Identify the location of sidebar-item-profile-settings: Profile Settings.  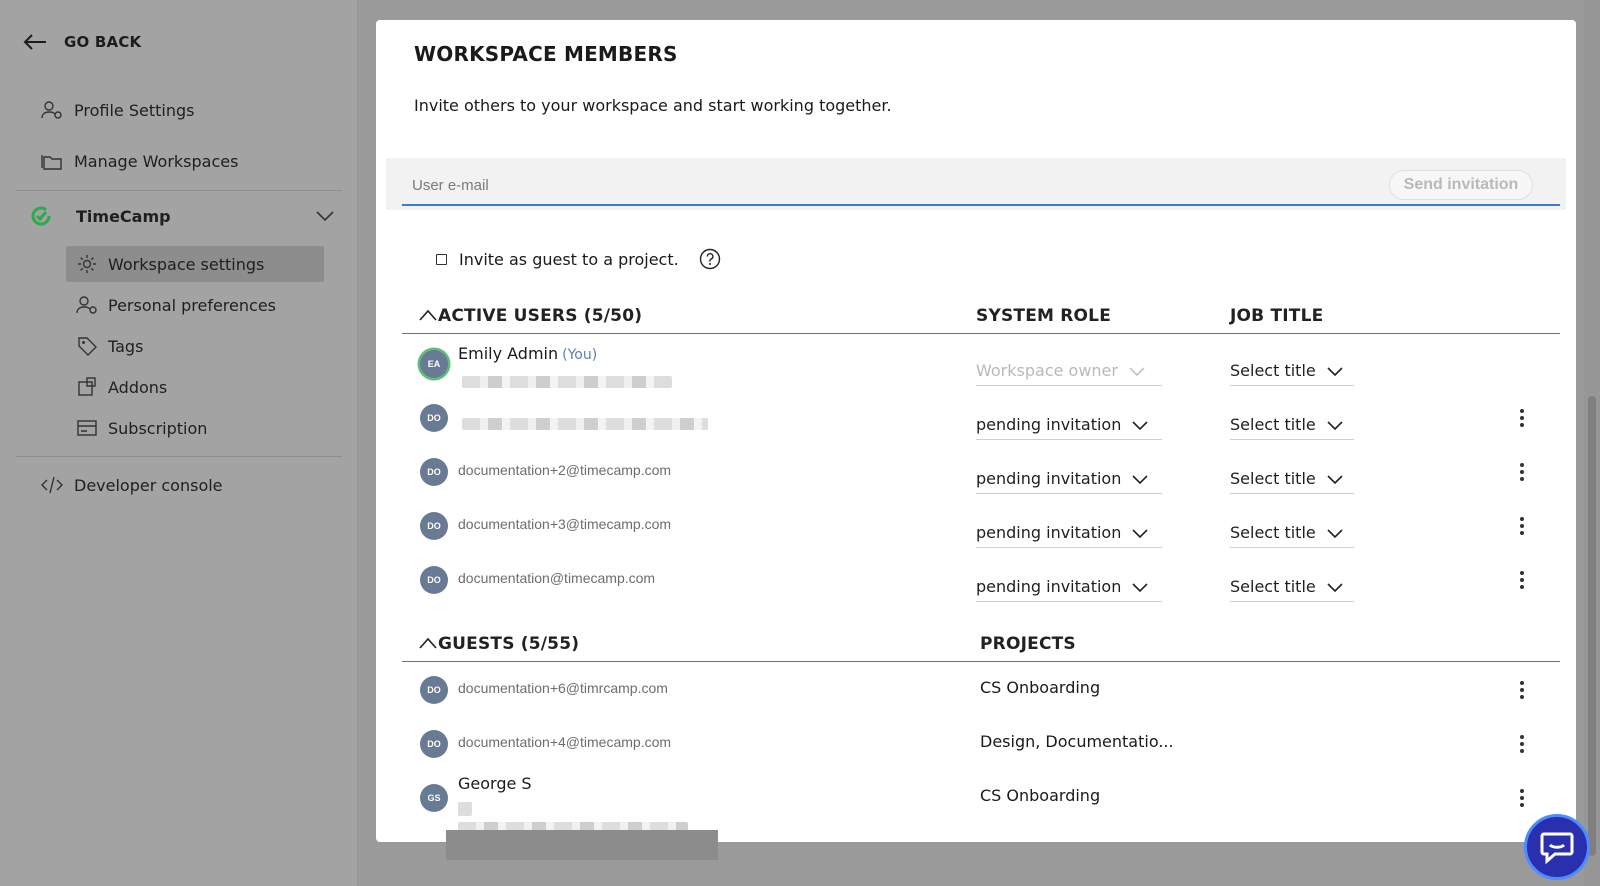
(117, 110).